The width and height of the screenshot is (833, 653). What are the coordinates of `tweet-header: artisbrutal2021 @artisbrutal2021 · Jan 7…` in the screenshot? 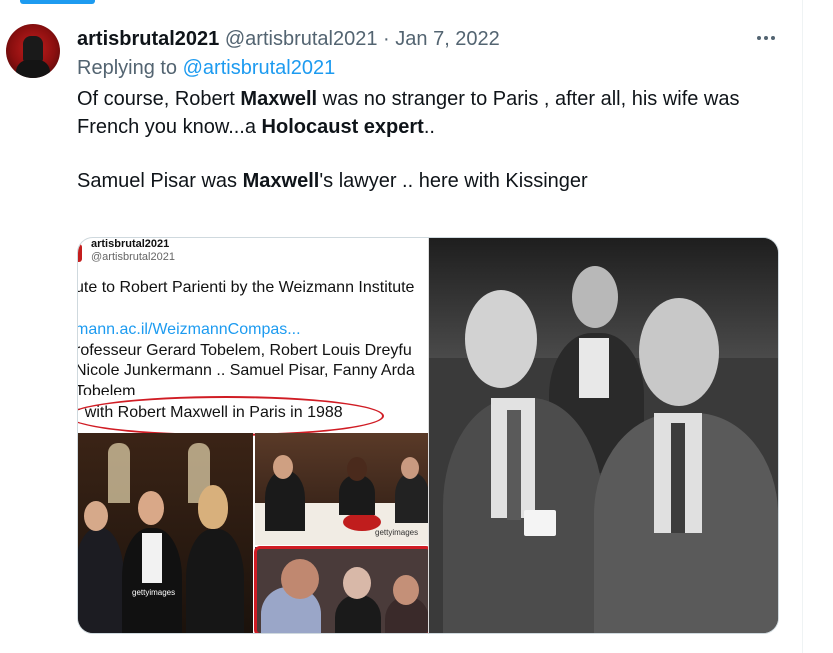 It's located at (288, 39).